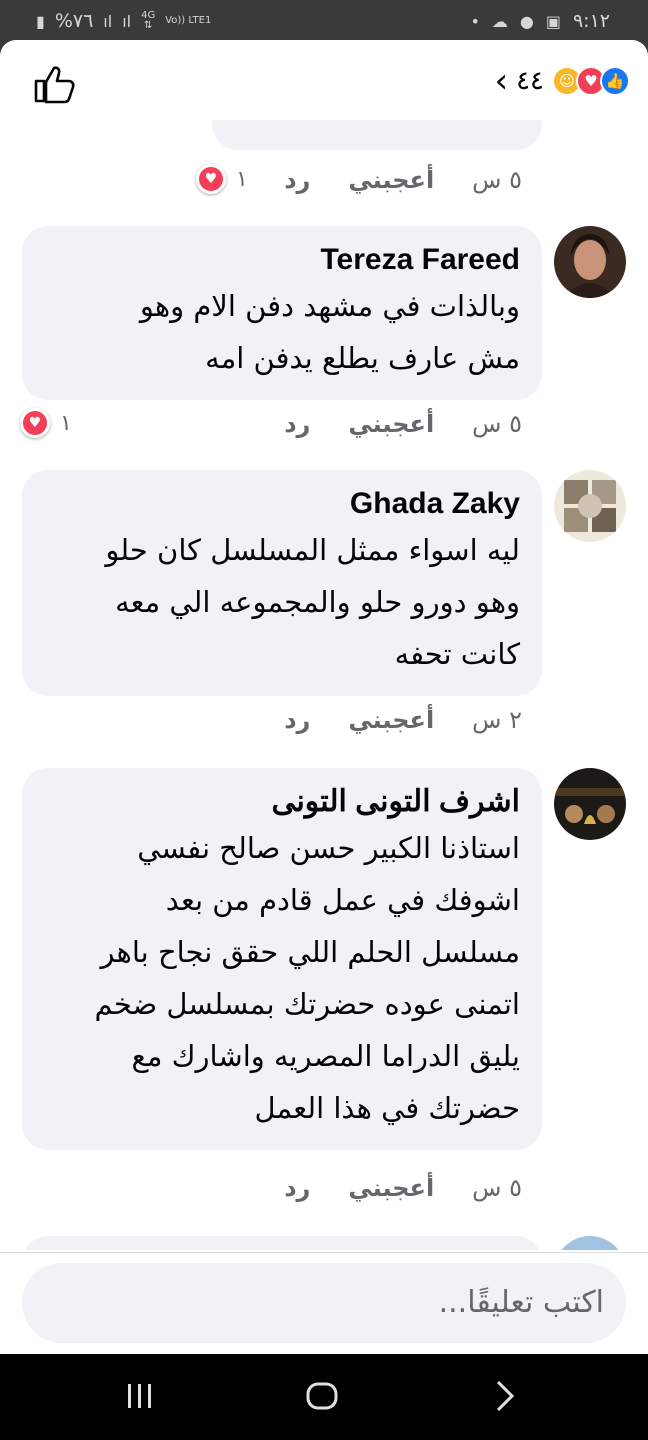 Image resolution: width=648 pixels, height=1440 pixels. What do you see at coordinates (540, 21) in the screenshot?
I see `status-right: • ☁ ● ▣ ٩:١٢` at bounding box center [540, 21].